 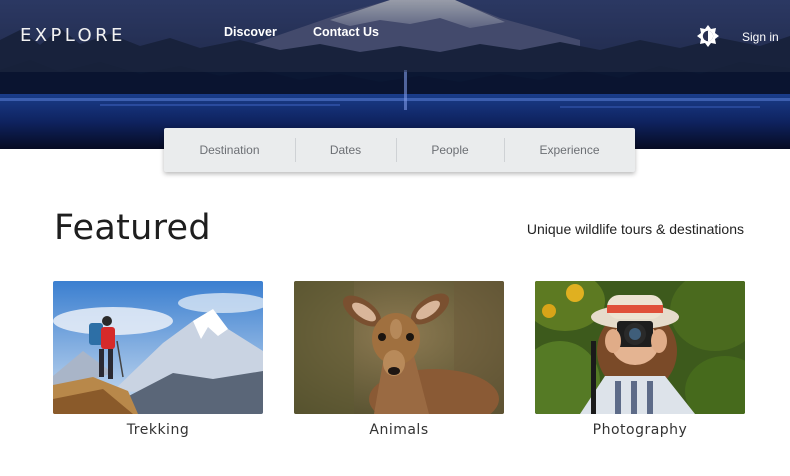 I want to click on nav-discover-link: Discover, so click(x=250, y=32).